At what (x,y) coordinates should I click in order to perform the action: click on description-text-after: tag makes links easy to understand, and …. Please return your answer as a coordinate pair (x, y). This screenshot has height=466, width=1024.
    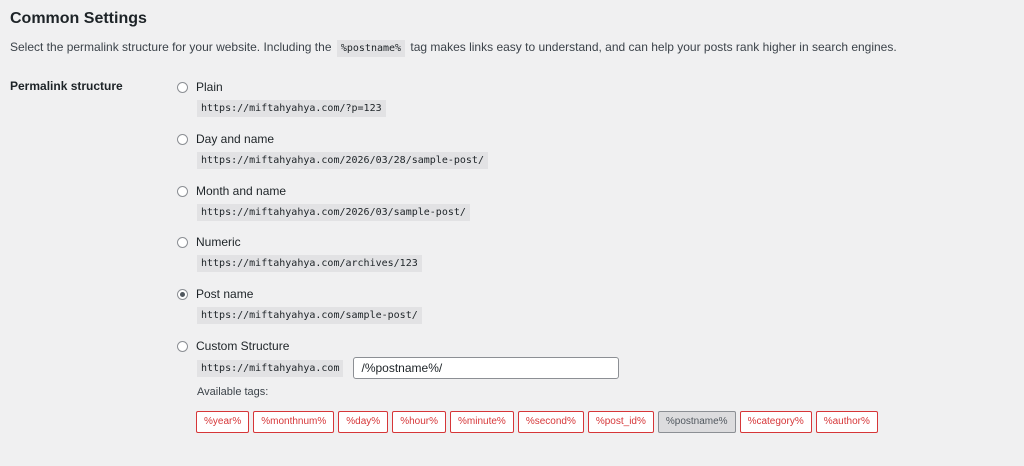
    Looking at the image, I should click on (653, 47).